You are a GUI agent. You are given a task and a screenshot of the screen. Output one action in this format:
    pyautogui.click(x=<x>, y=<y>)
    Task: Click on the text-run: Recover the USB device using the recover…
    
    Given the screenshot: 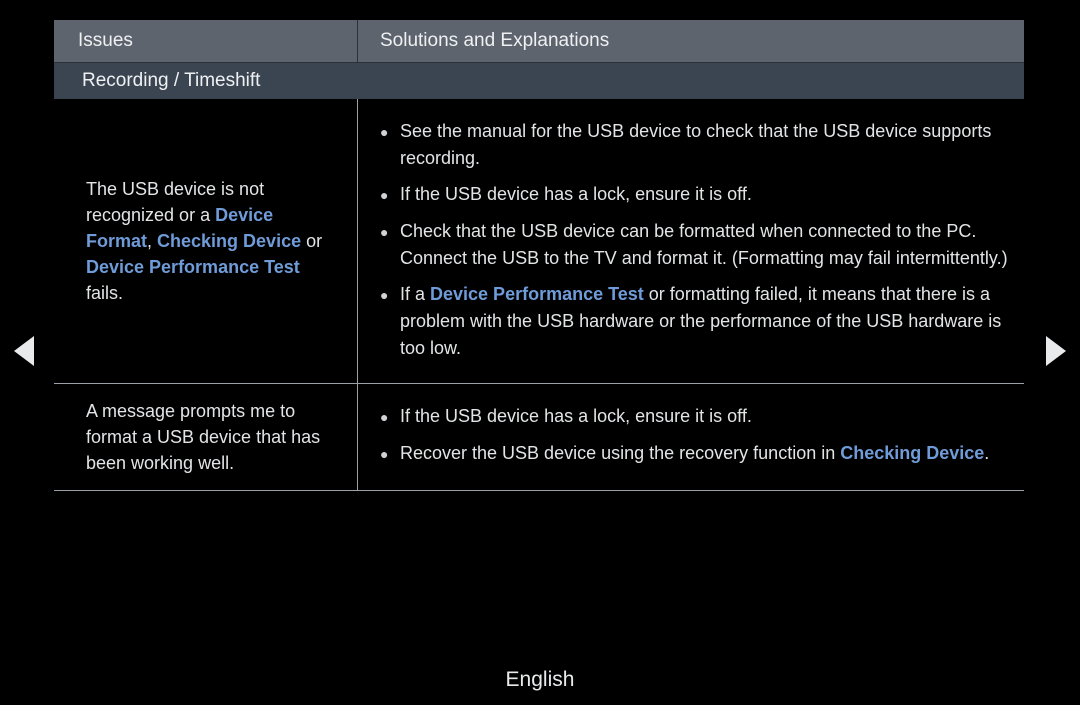 What is the action you would take?
    pyautogui.click(x=620, y=453)
    